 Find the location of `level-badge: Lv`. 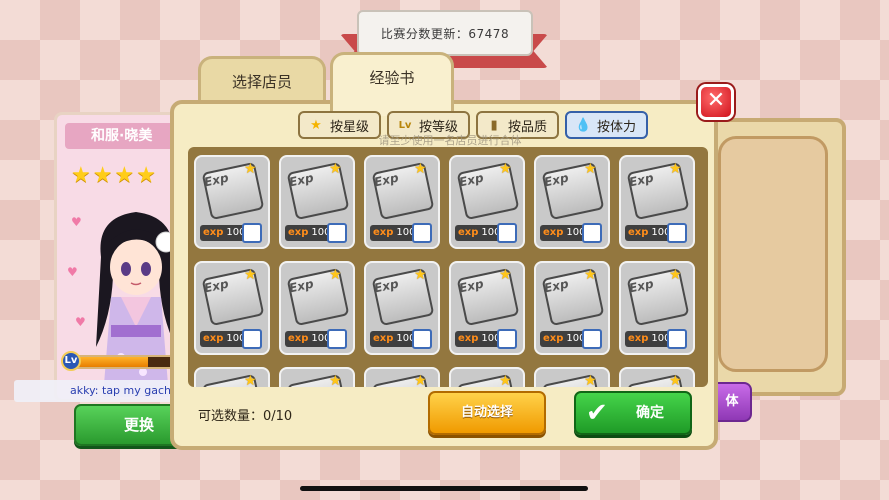

level-badge: Lv is located at coordinates (71, 361).